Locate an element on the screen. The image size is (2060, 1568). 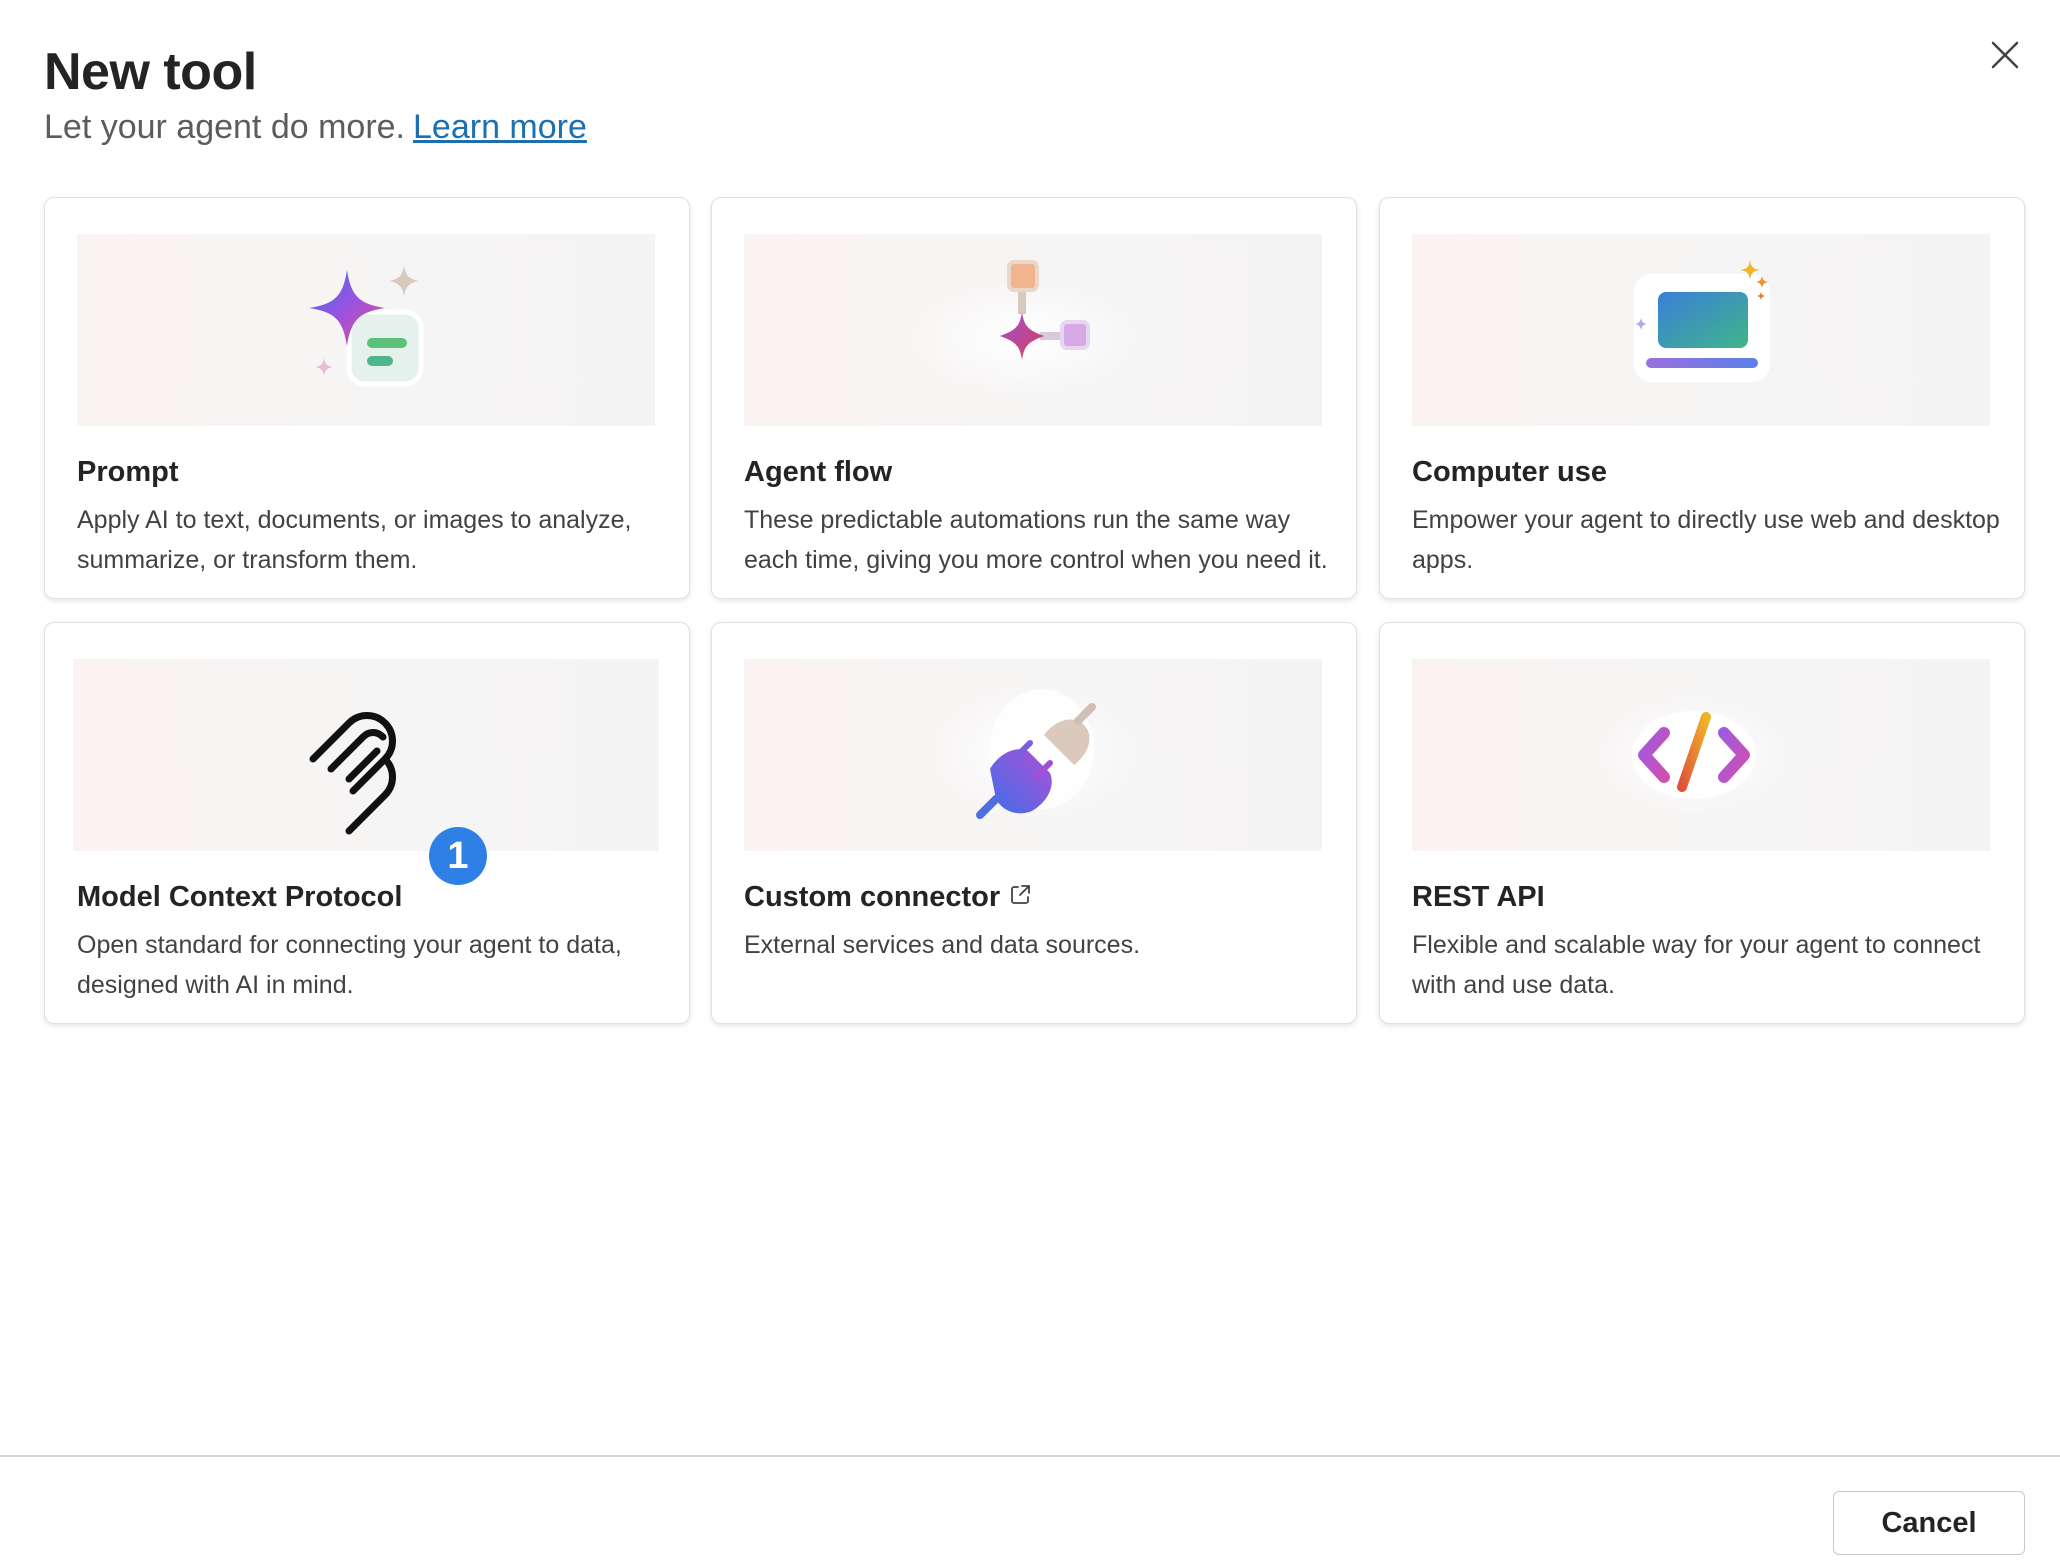
sparkle-prompt-icon is located at coordinates (366, 326).